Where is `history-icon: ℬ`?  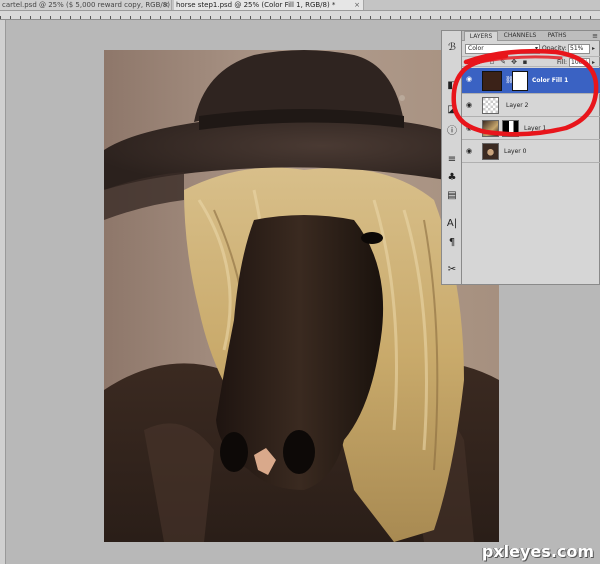 history-icon: ℬ is located at coordinates (452, 47).